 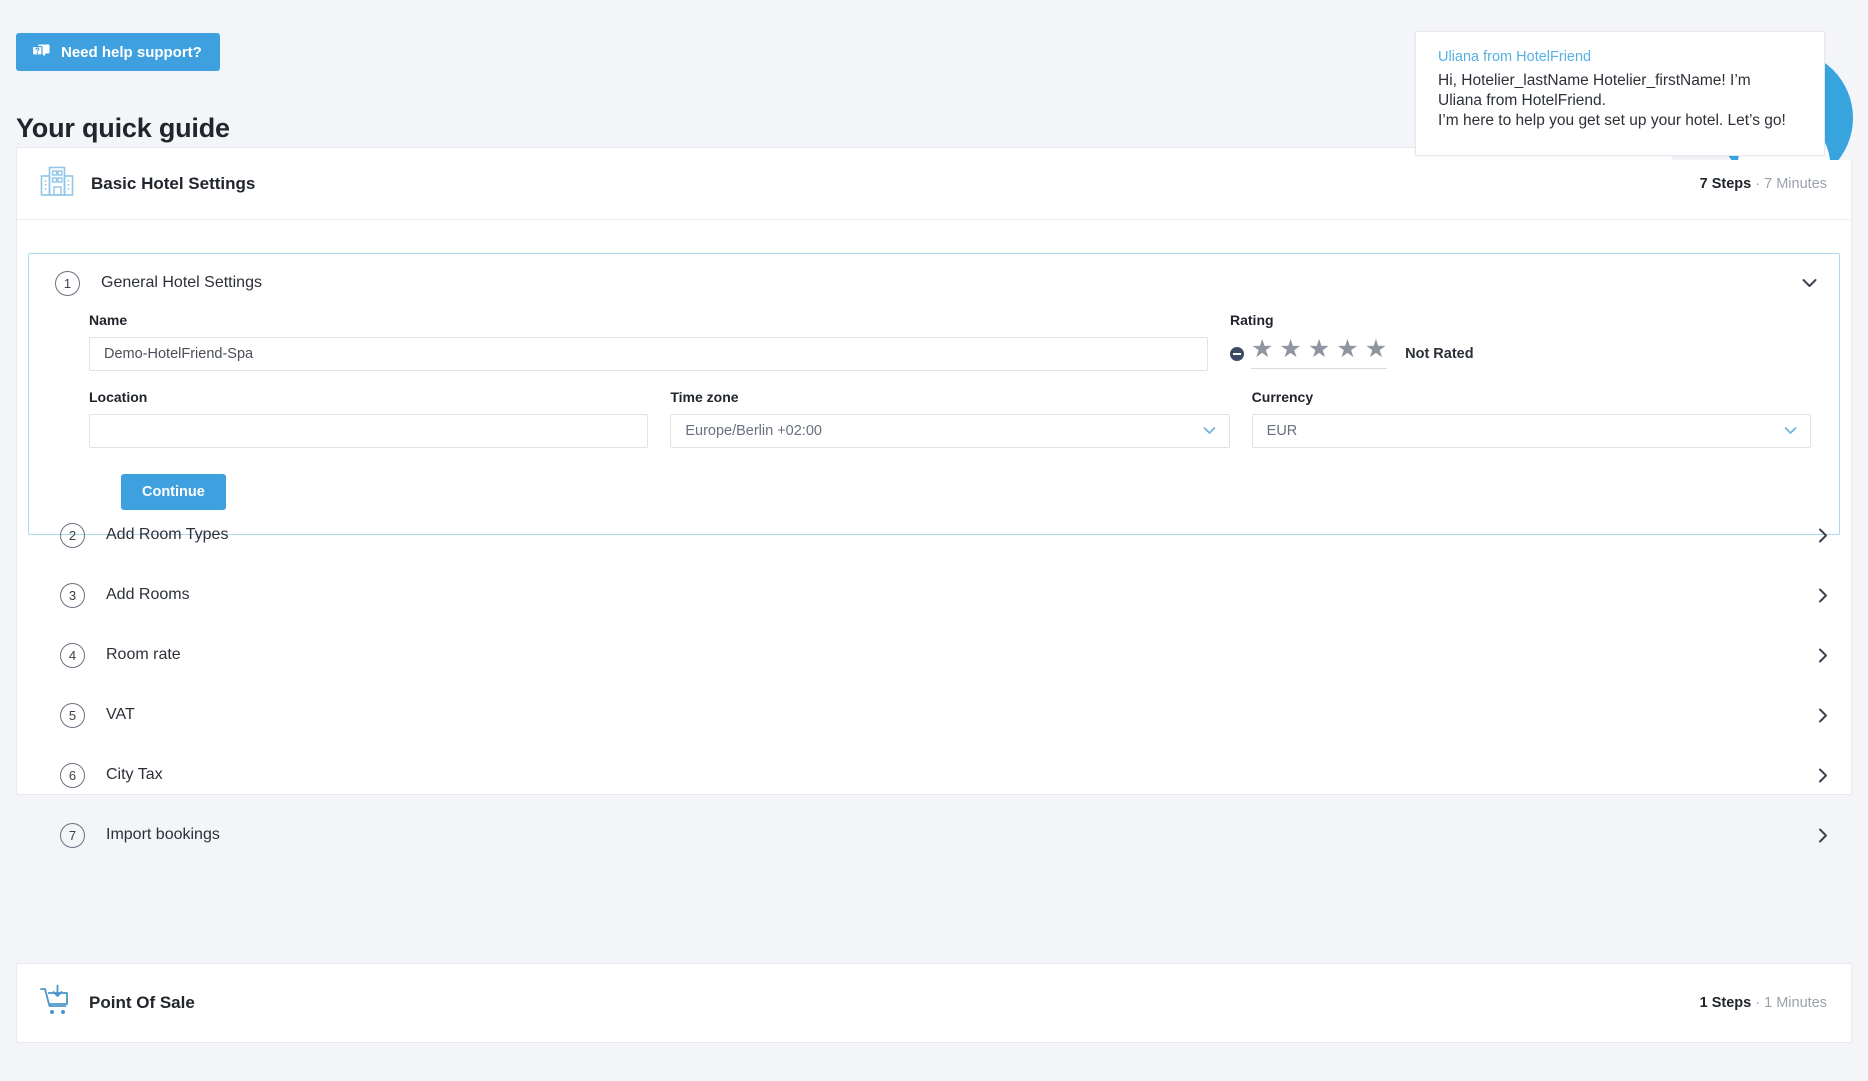 What do you see at coordinates (369, 431) in the screenshot?
I see `location-input` at bounding box center [369, 431].